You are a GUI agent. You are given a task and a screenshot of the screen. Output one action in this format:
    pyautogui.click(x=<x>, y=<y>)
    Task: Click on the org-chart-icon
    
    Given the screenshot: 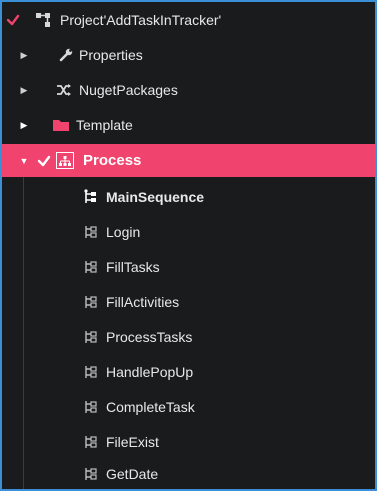 What is the action you would take?
    pyautogui.click(x=65, y=160)
    